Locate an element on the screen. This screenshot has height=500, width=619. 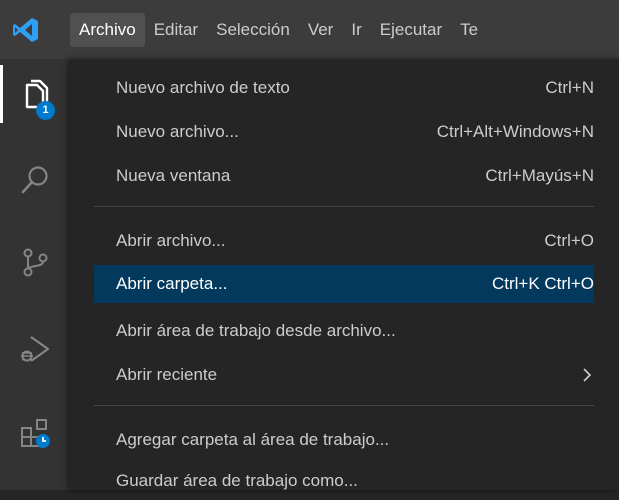
menu-item-shortcut: Ctrl+N is located at coordinates (569, 87).